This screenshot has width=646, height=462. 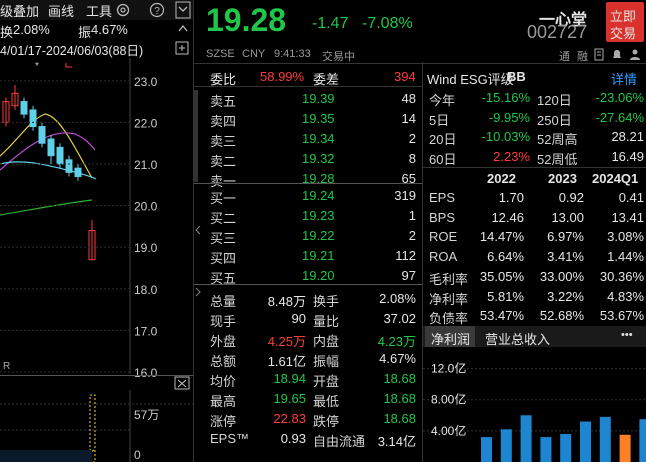 What do you see at coordinates (397, 358) in the screenshot?
I see `quote-value: 4.67%` at bounding box center [397, 358].